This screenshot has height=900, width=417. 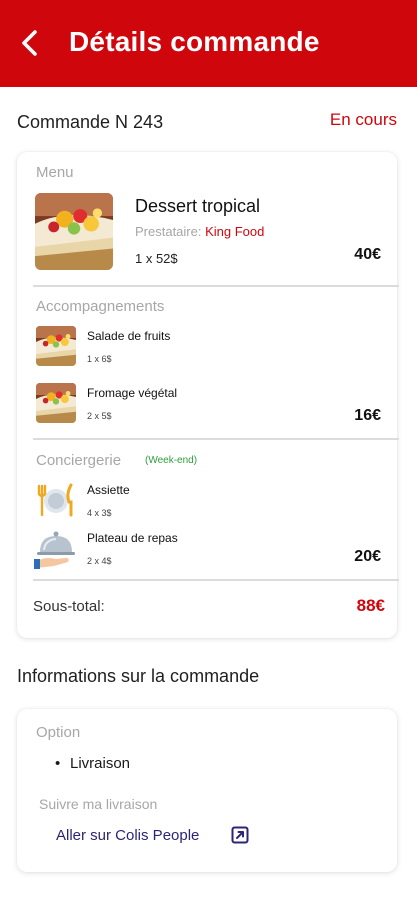 I want to click on order-status-badge: En cours, so click(x=363, y=119).